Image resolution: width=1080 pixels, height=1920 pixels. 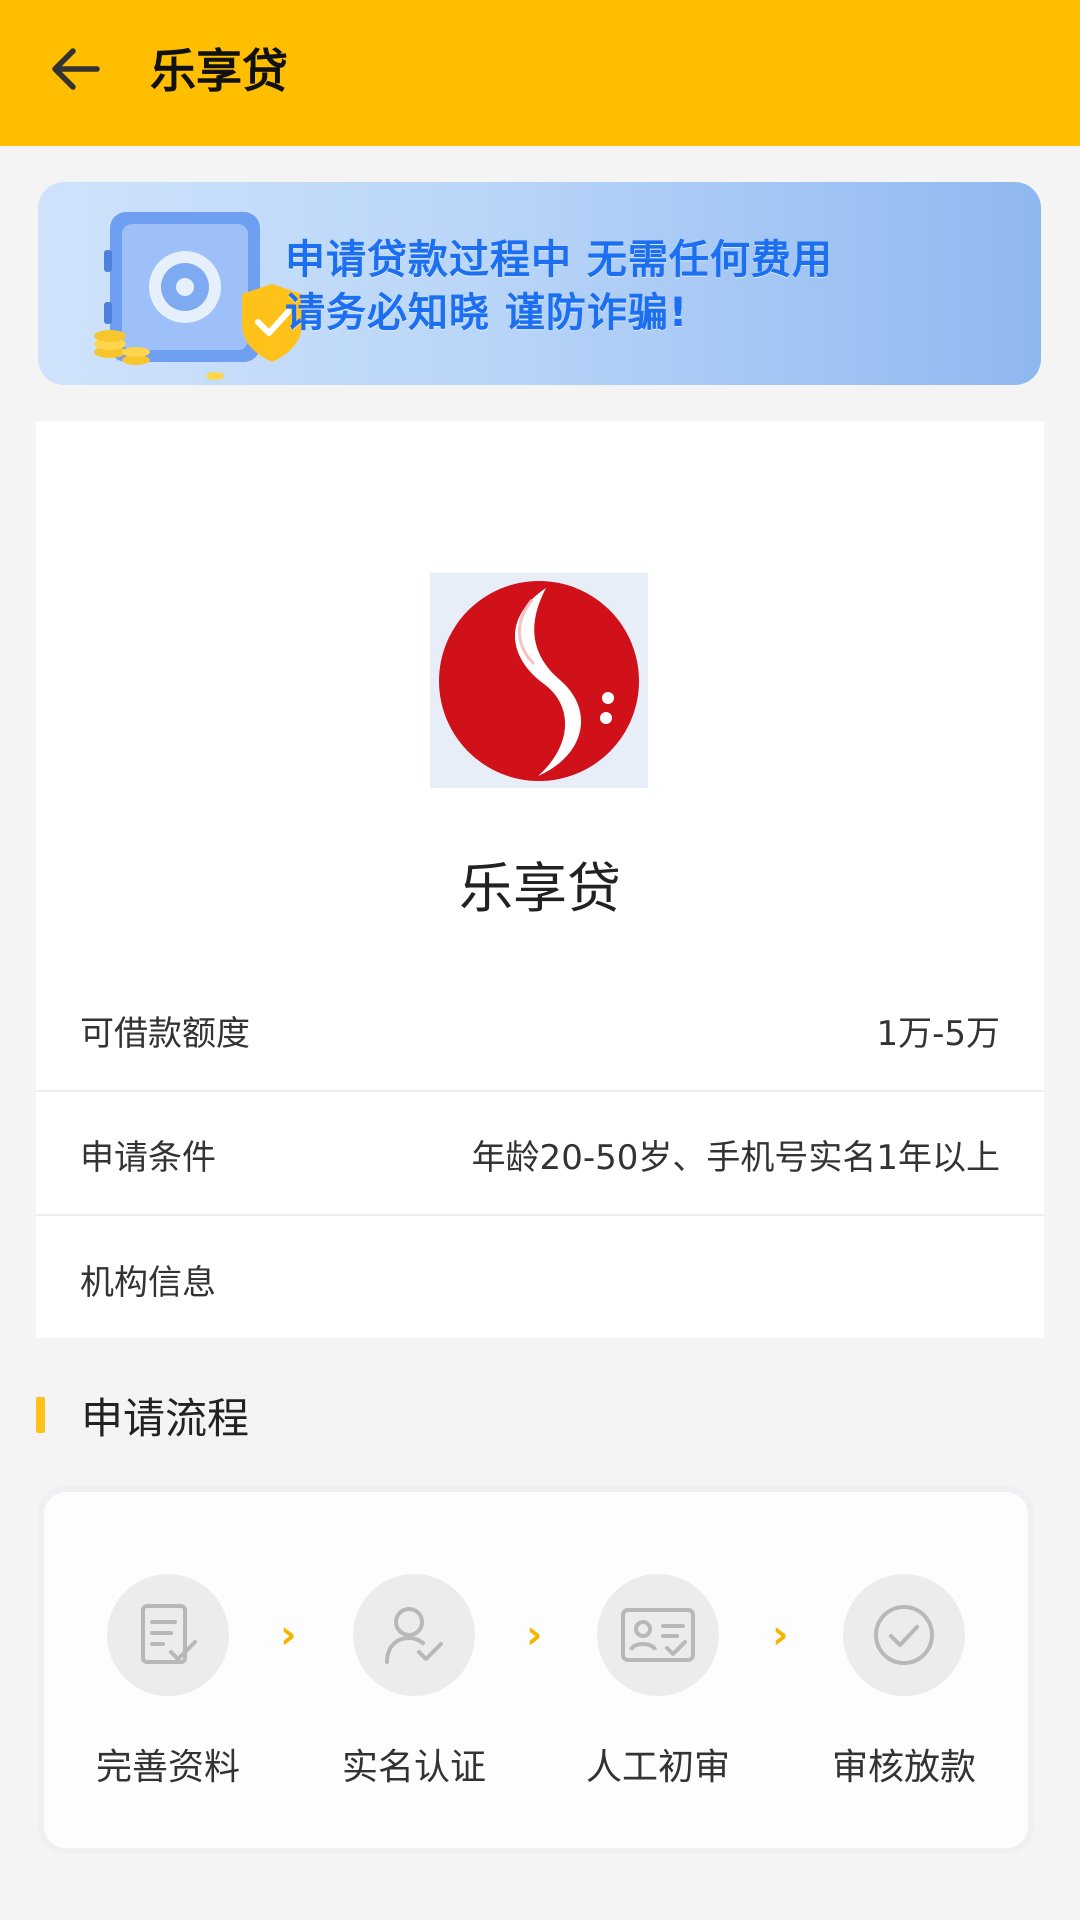 I want to click on step-approve-disburse: 审核放款, so click(x=904, y=1682).